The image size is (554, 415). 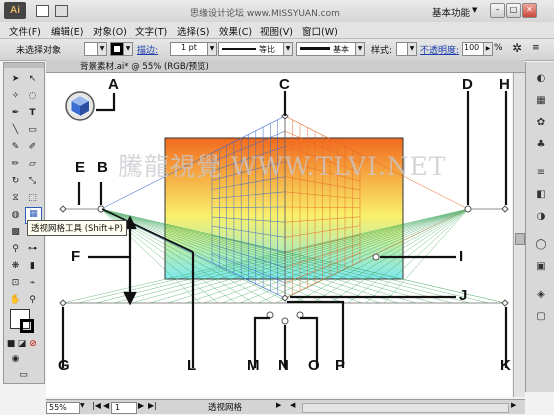 I want to click on line-tool-icon: ╲, so click(x=15, y=130).